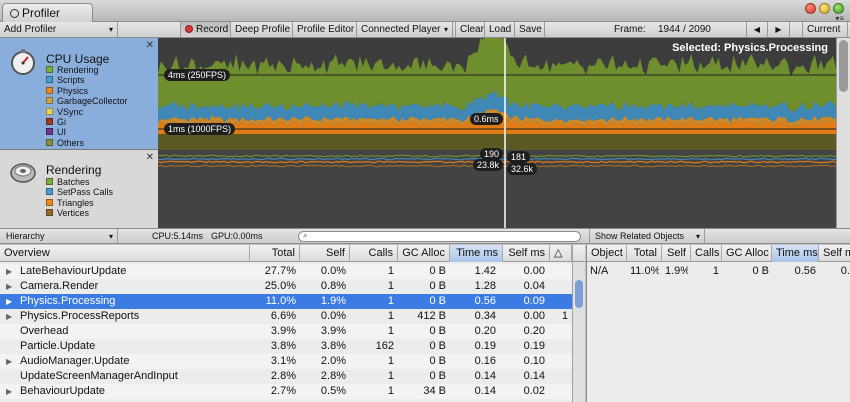  Describe the element at coordinates (325, 253) in the screenshot. I see `hierarchy-column-header: Self` at that location.